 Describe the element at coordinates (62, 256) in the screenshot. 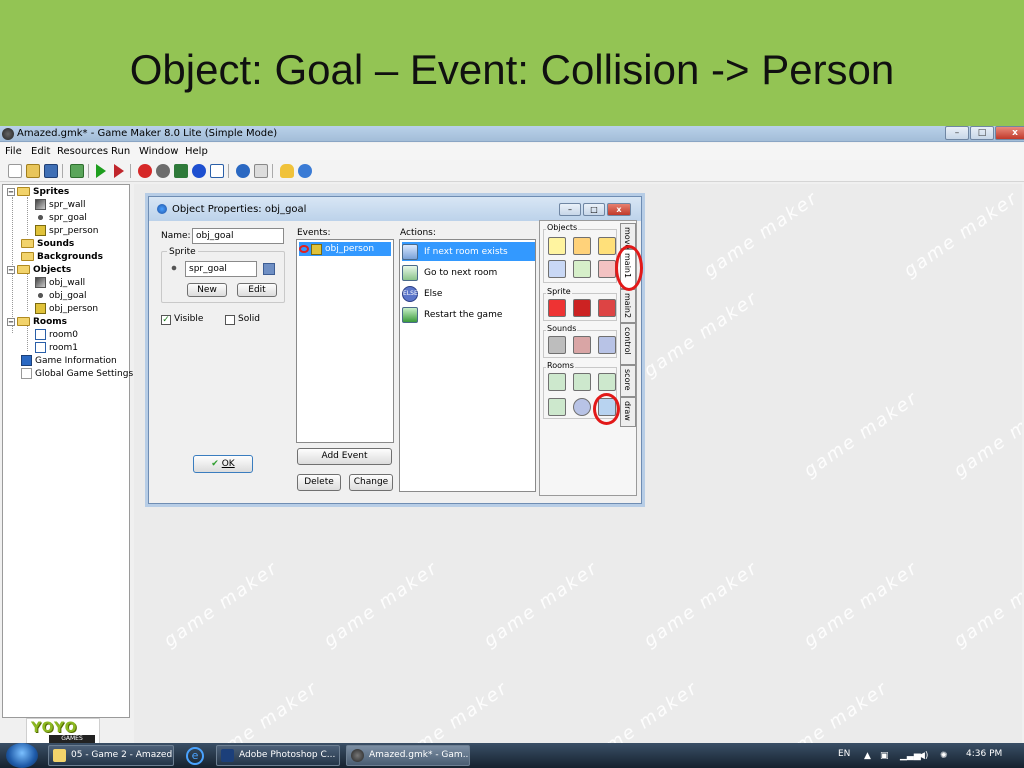

I see `tree-folder-backgrounds: Backgrounds` at that location.